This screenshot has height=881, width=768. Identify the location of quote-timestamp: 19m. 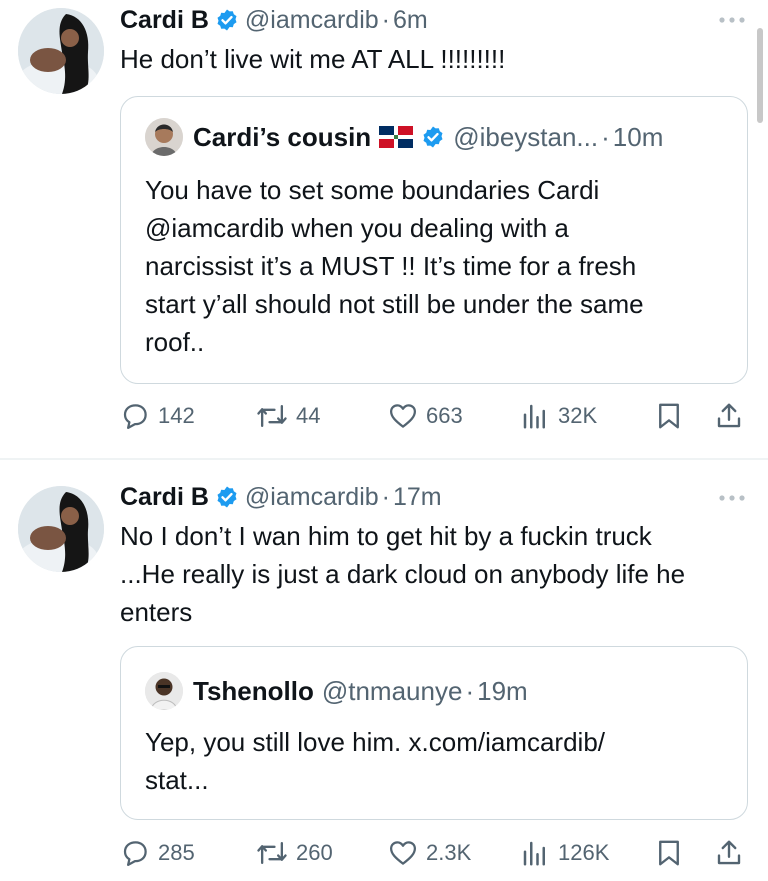
(502, 690).